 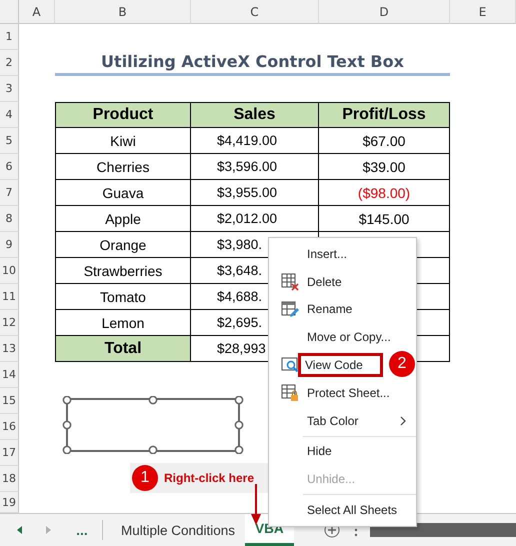 What do you see at coordinates (9, 479) in the screenshot?
I see `row-header: 18` at bounding box center [9, 479].